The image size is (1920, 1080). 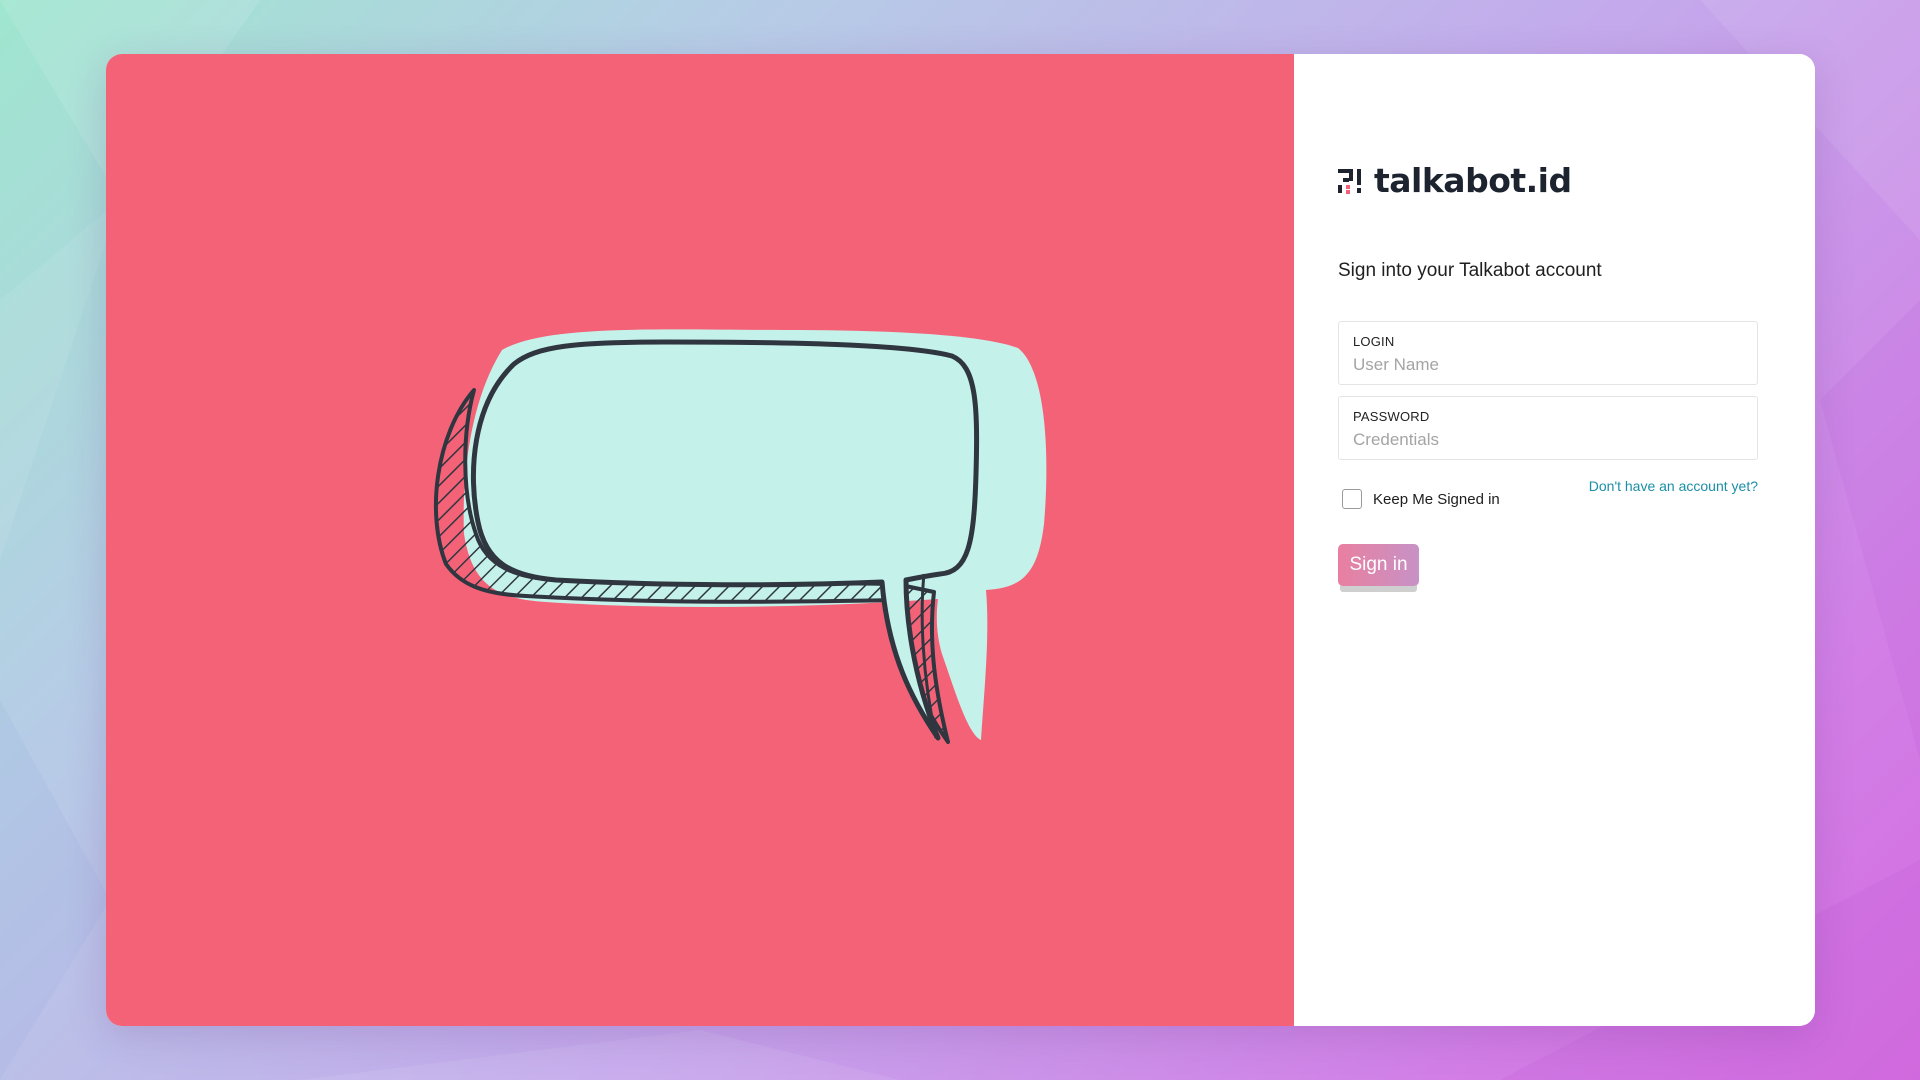 I want to click on keep-signed-in-checkbox, so click(x=1352, y=499).